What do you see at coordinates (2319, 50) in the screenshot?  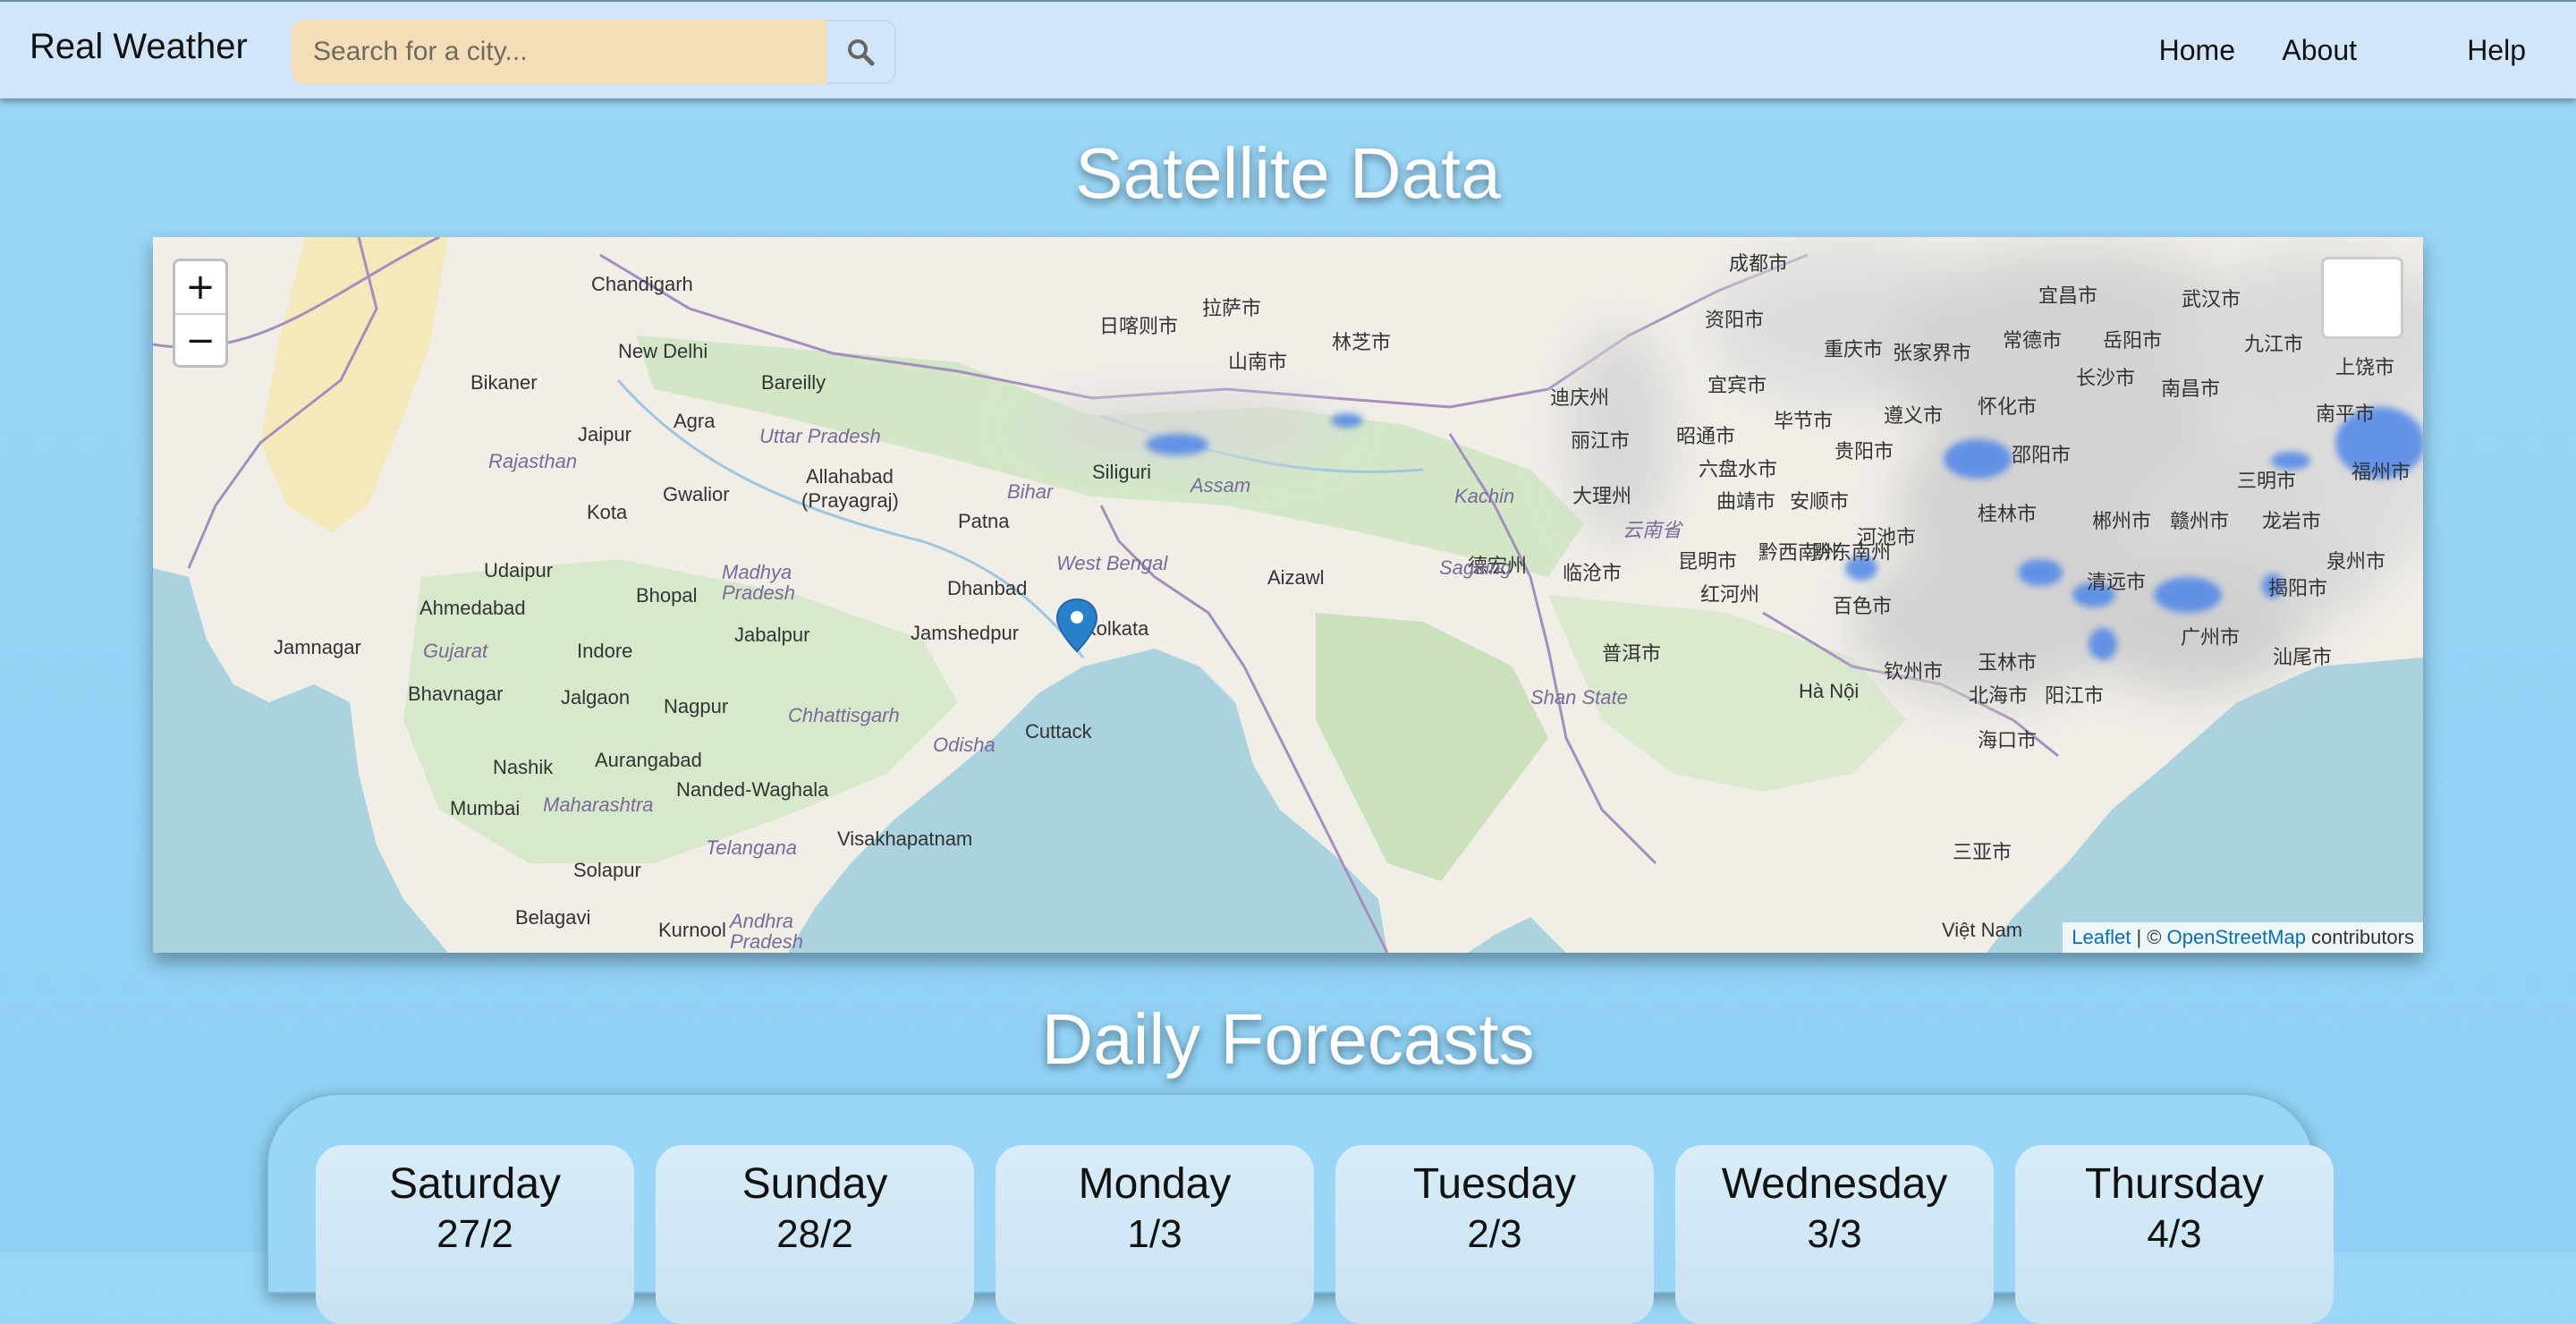 I see `nav-link-about: About` at bounding box center [2319, 50].